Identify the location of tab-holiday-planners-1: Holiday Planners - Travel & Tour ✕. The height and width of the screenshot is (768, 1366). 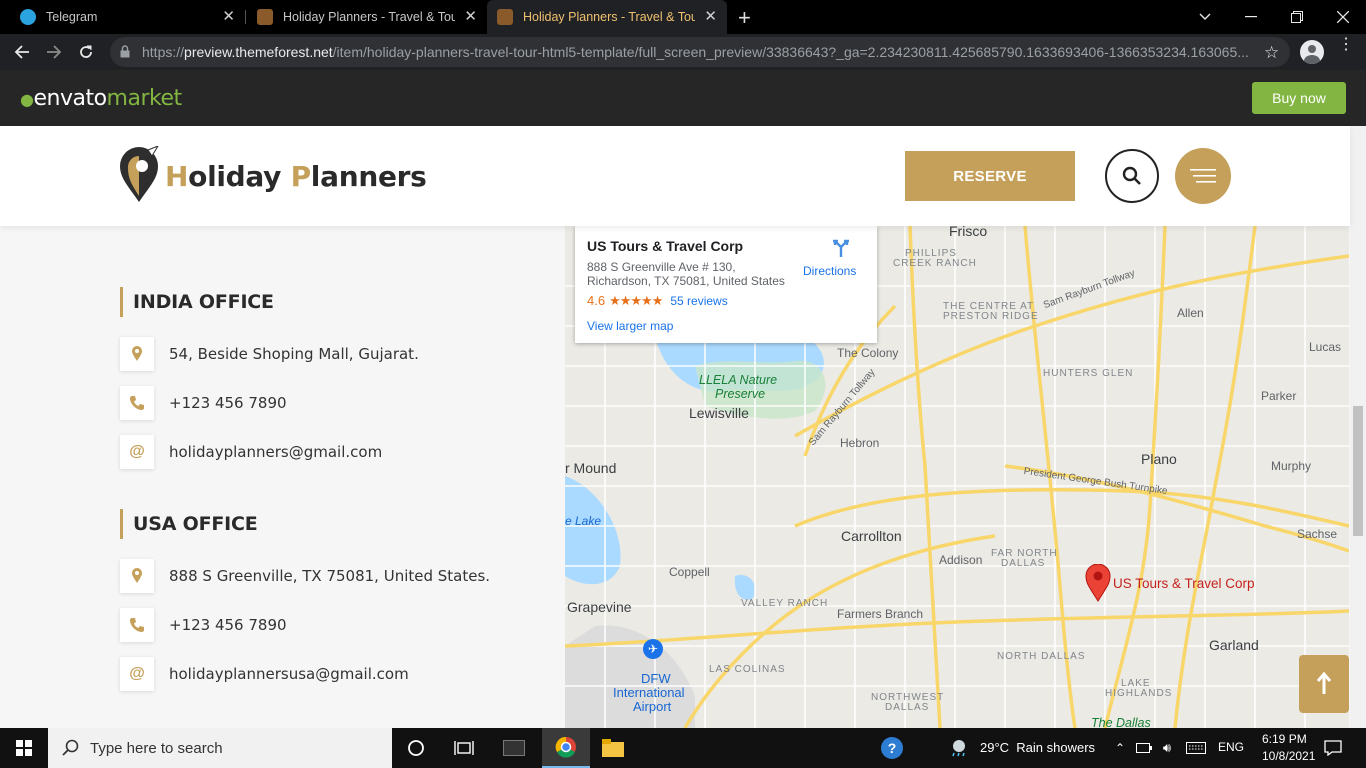
(367, 17).